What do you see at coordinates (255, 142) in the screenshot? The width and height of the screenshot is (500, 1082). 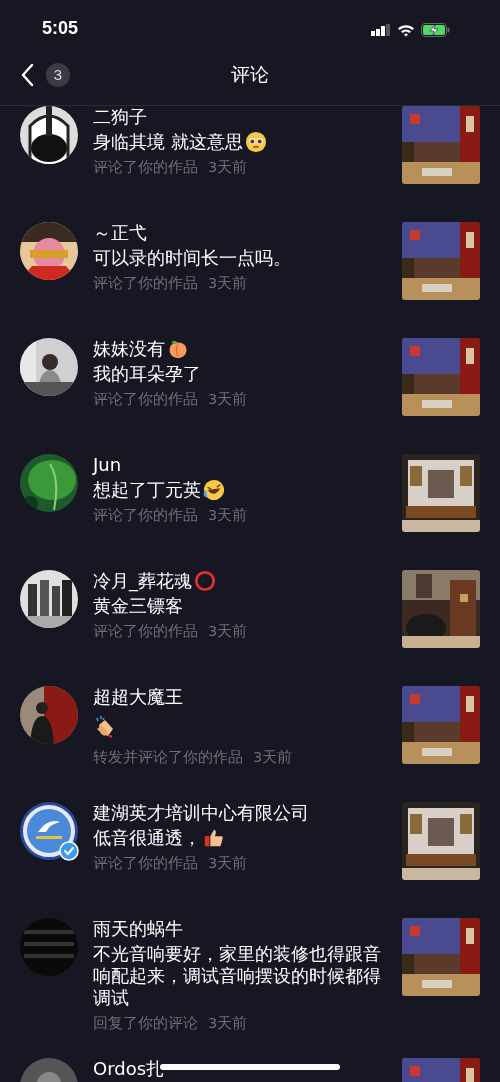 I see `pleading-face-icon` at bounding box center [255, 142].